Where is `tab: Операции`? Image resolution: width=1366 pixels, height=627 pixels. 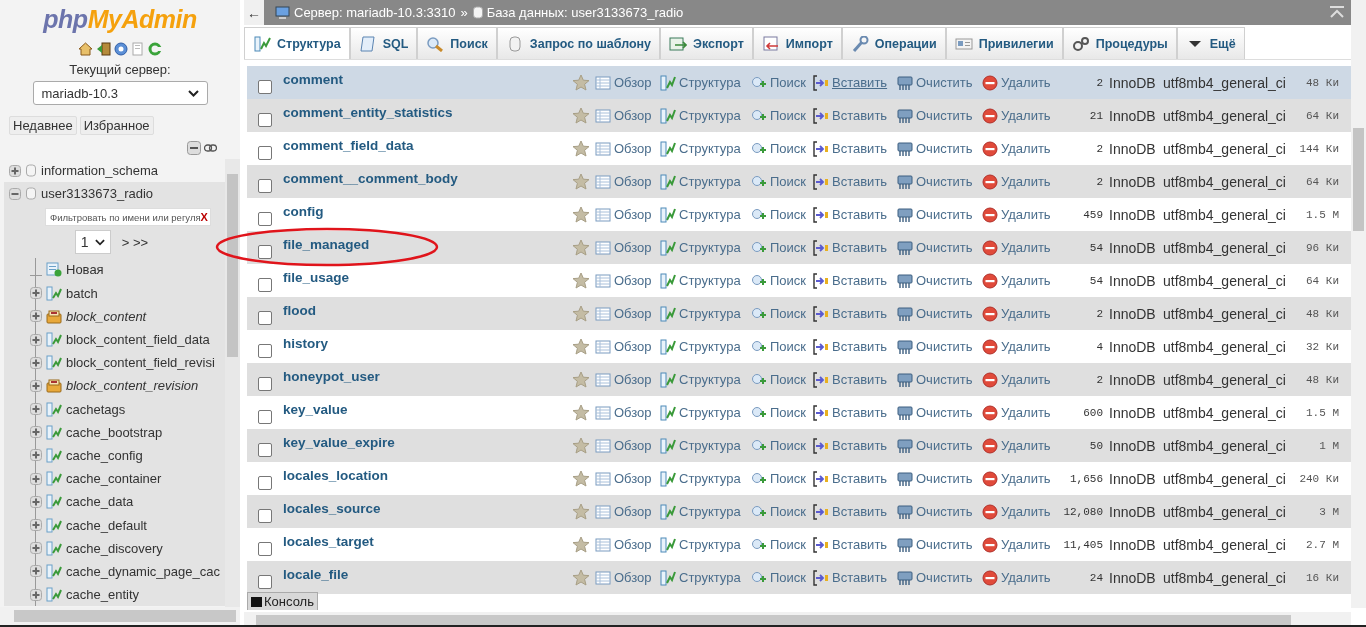
tab: Операции is located at coordinates (893, 43).